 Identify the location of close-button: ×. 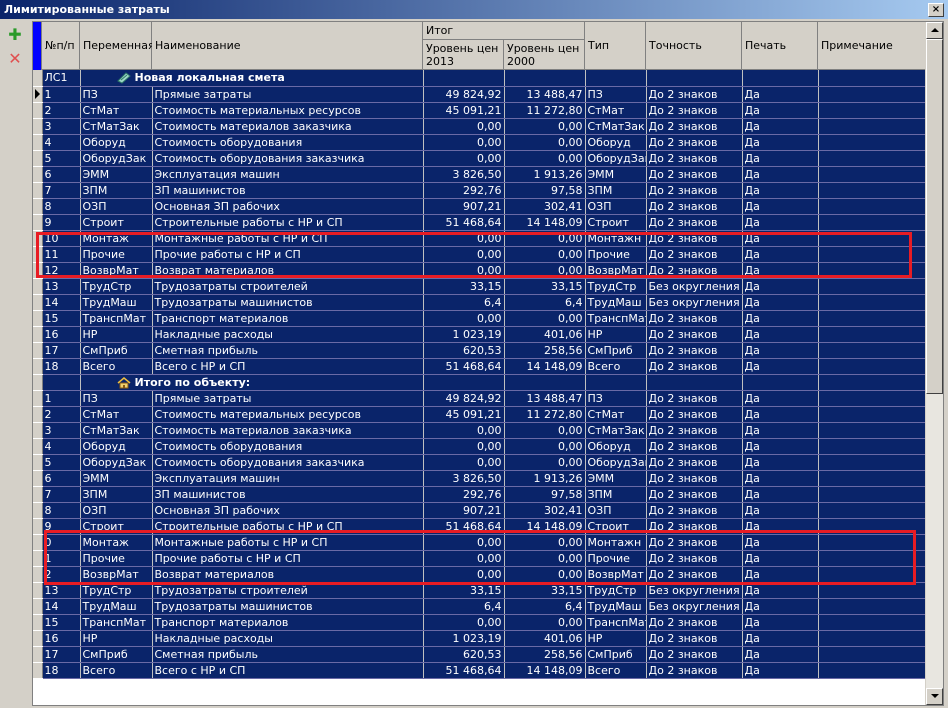
(936, 10).